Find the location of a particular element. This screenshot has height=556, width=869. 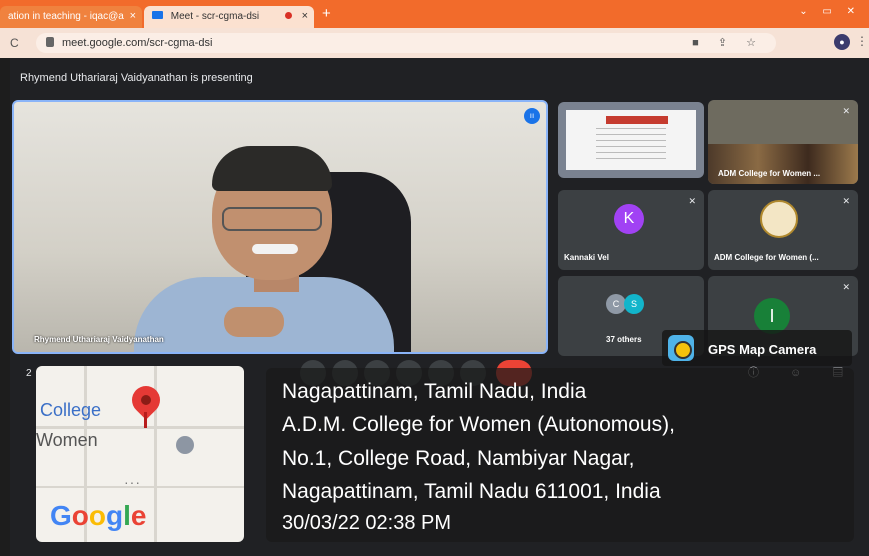

avatar: I is located at coordinates (772, 316).